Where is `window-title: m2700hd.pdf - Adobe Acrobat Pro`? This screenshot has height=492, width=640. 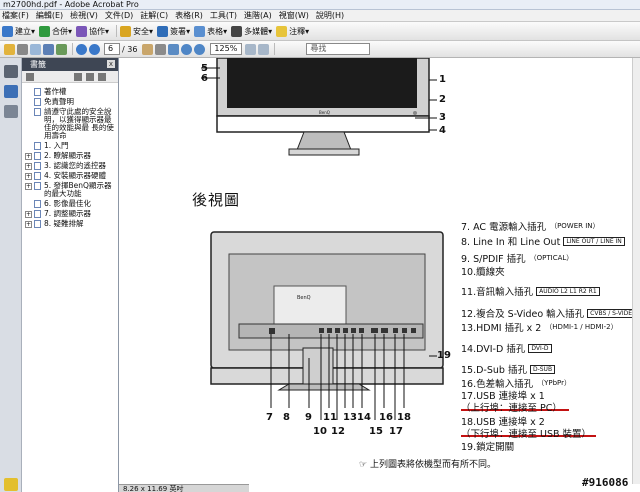
window-title: m2700hd.pdf - Adobe Acrobat Pro is located at coordinates (71, 4).